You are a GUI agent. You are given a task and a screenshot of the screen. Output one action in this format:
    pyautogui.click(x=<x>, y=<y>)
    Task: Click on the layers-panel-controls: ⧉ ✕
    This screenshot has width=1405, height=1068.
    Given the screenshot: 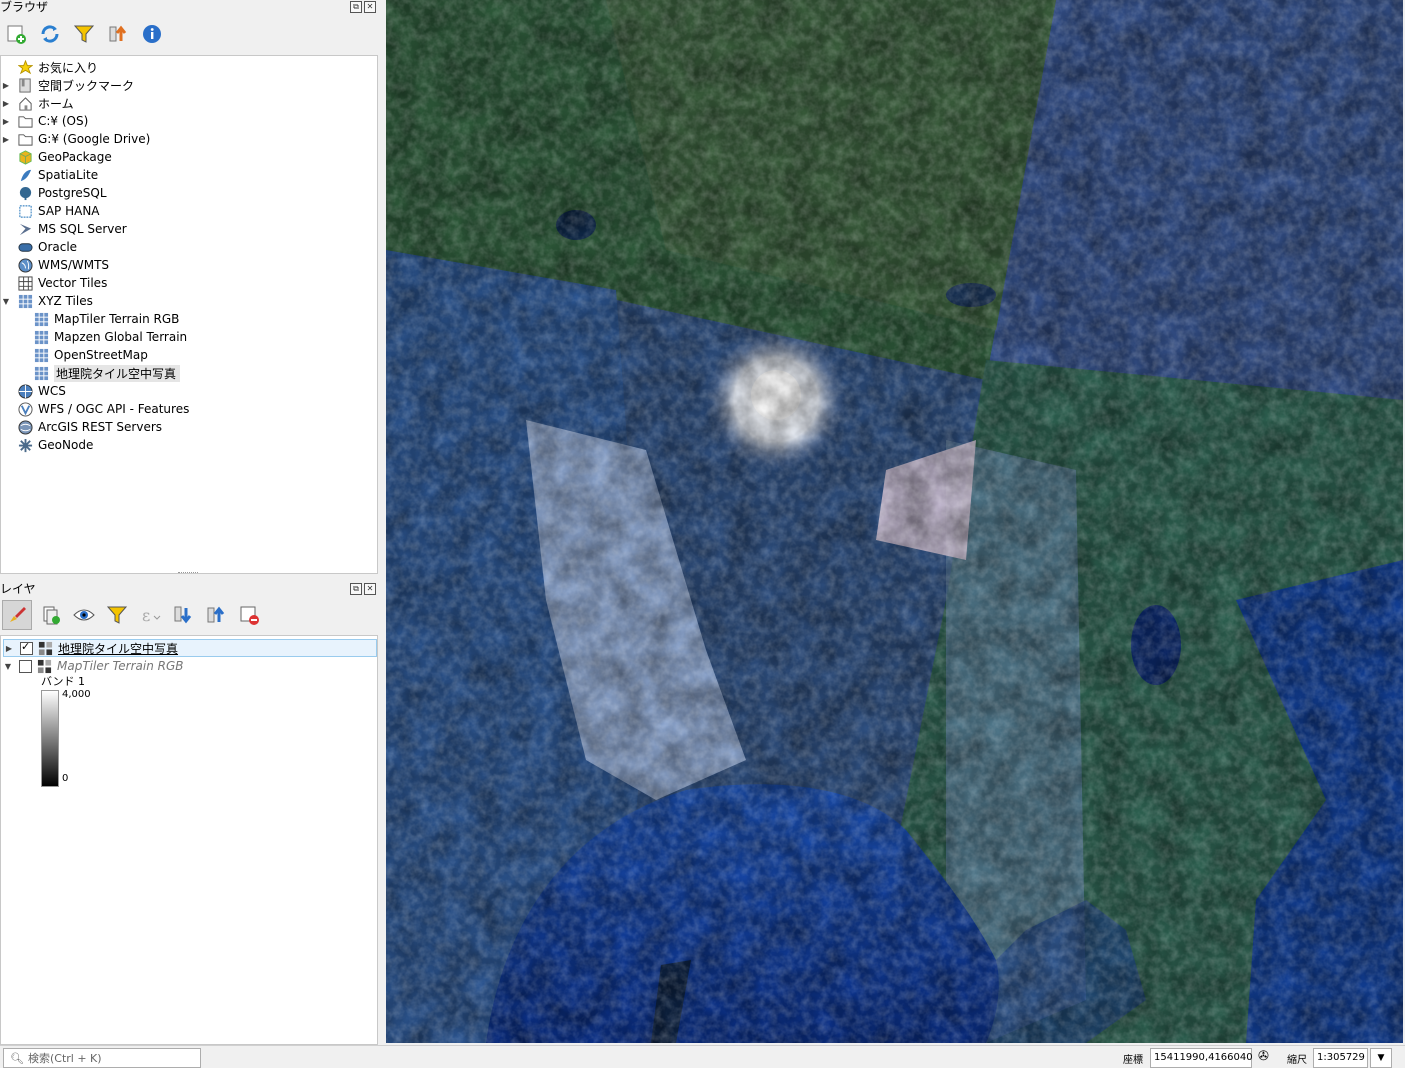 What is the action you would take?
    pyautogui.click(x=363, y=589)
    